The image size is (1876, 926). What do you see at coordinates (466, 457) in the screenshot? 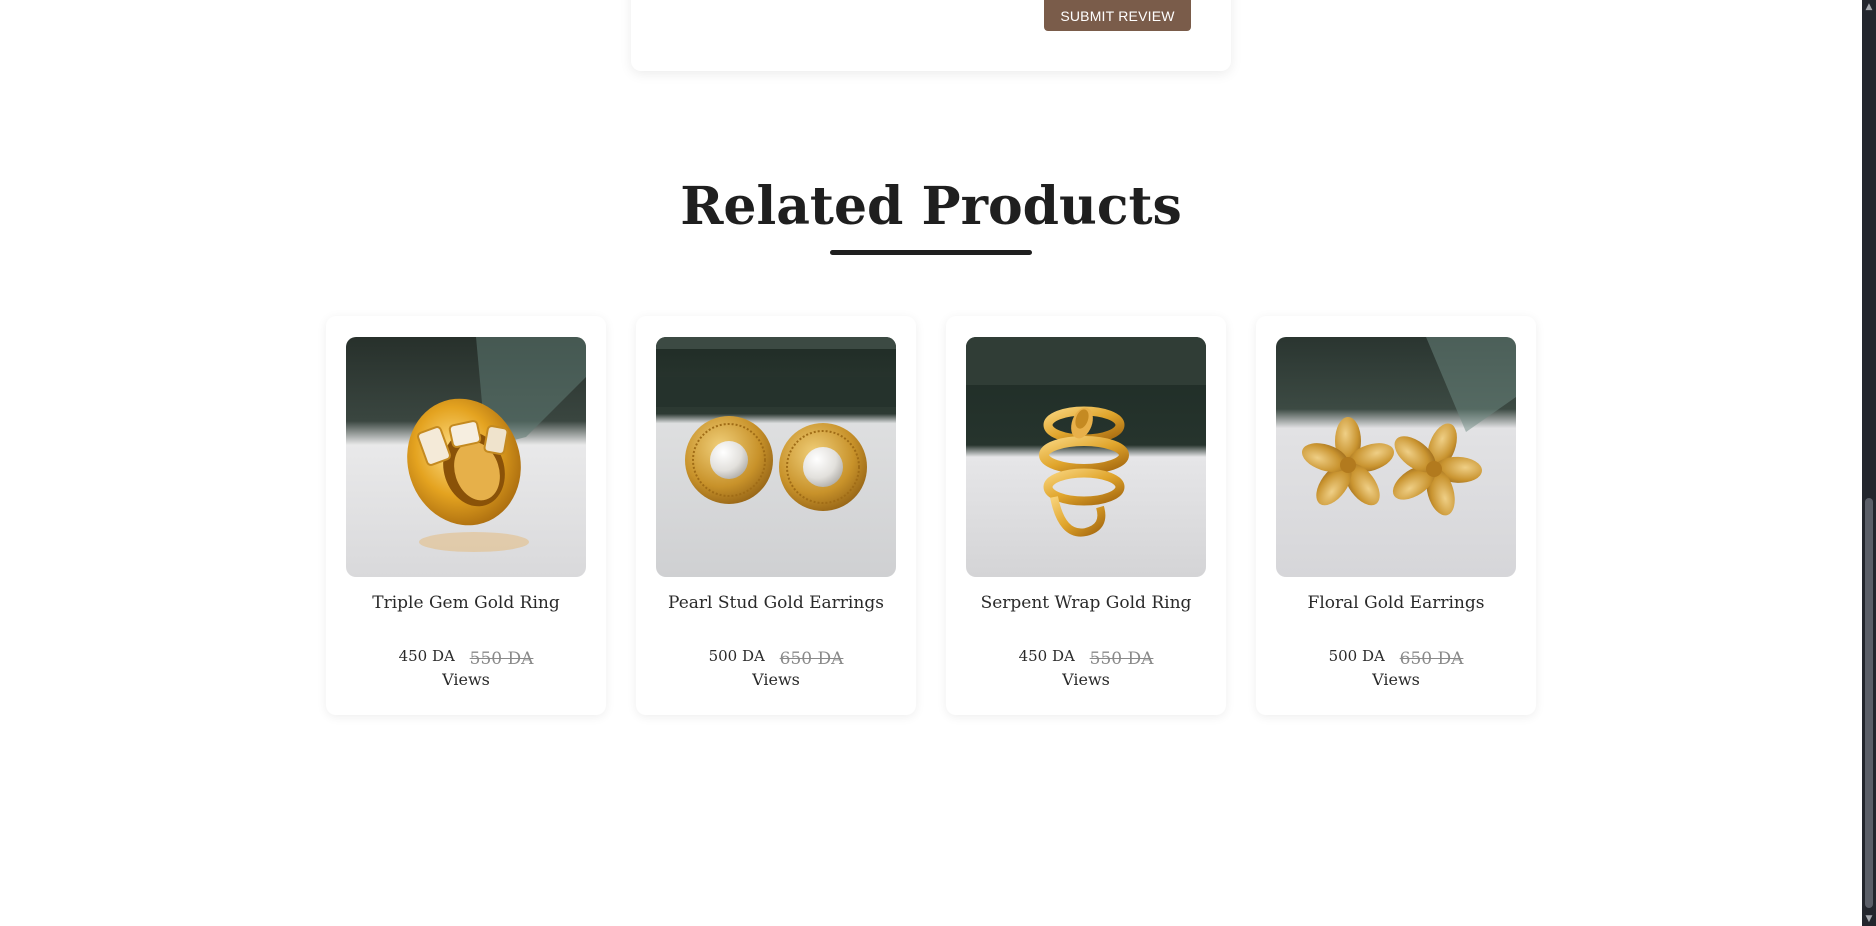
I see `gold-ring-image` at bounding box center [466, 457].